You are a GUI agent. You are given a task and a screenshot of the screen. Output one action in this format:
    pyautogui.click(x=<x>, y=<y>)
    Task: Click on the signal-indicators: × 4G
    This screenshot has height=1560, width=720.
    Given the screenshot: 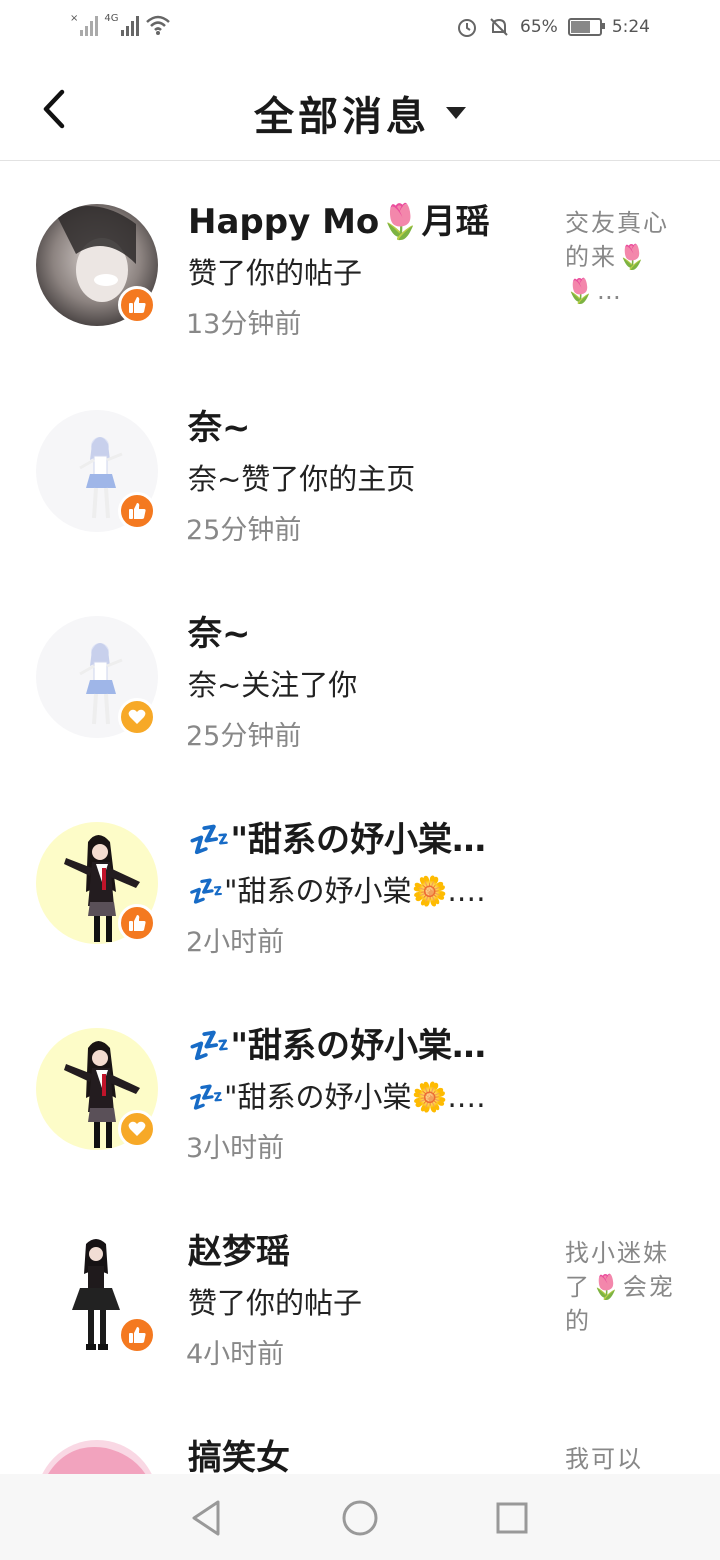 What is the action you would take?
    pyautogui.click(x=120, y=24)
    